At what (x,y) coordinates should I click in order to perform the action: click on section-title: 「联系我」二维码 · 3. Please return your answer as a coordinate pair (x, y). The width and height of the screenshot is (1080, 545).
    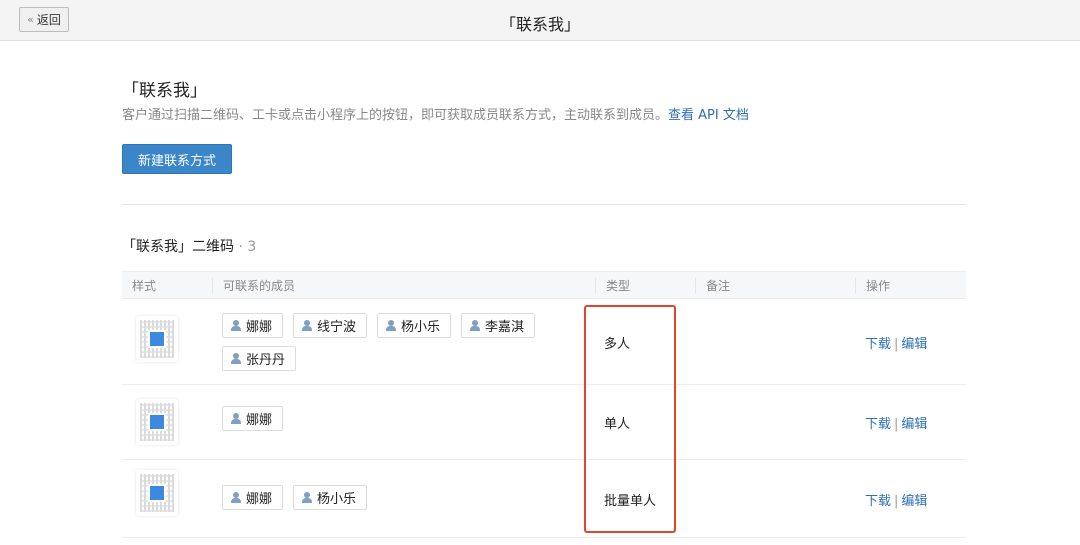
    Looking at the image, I should click on (189, 246).